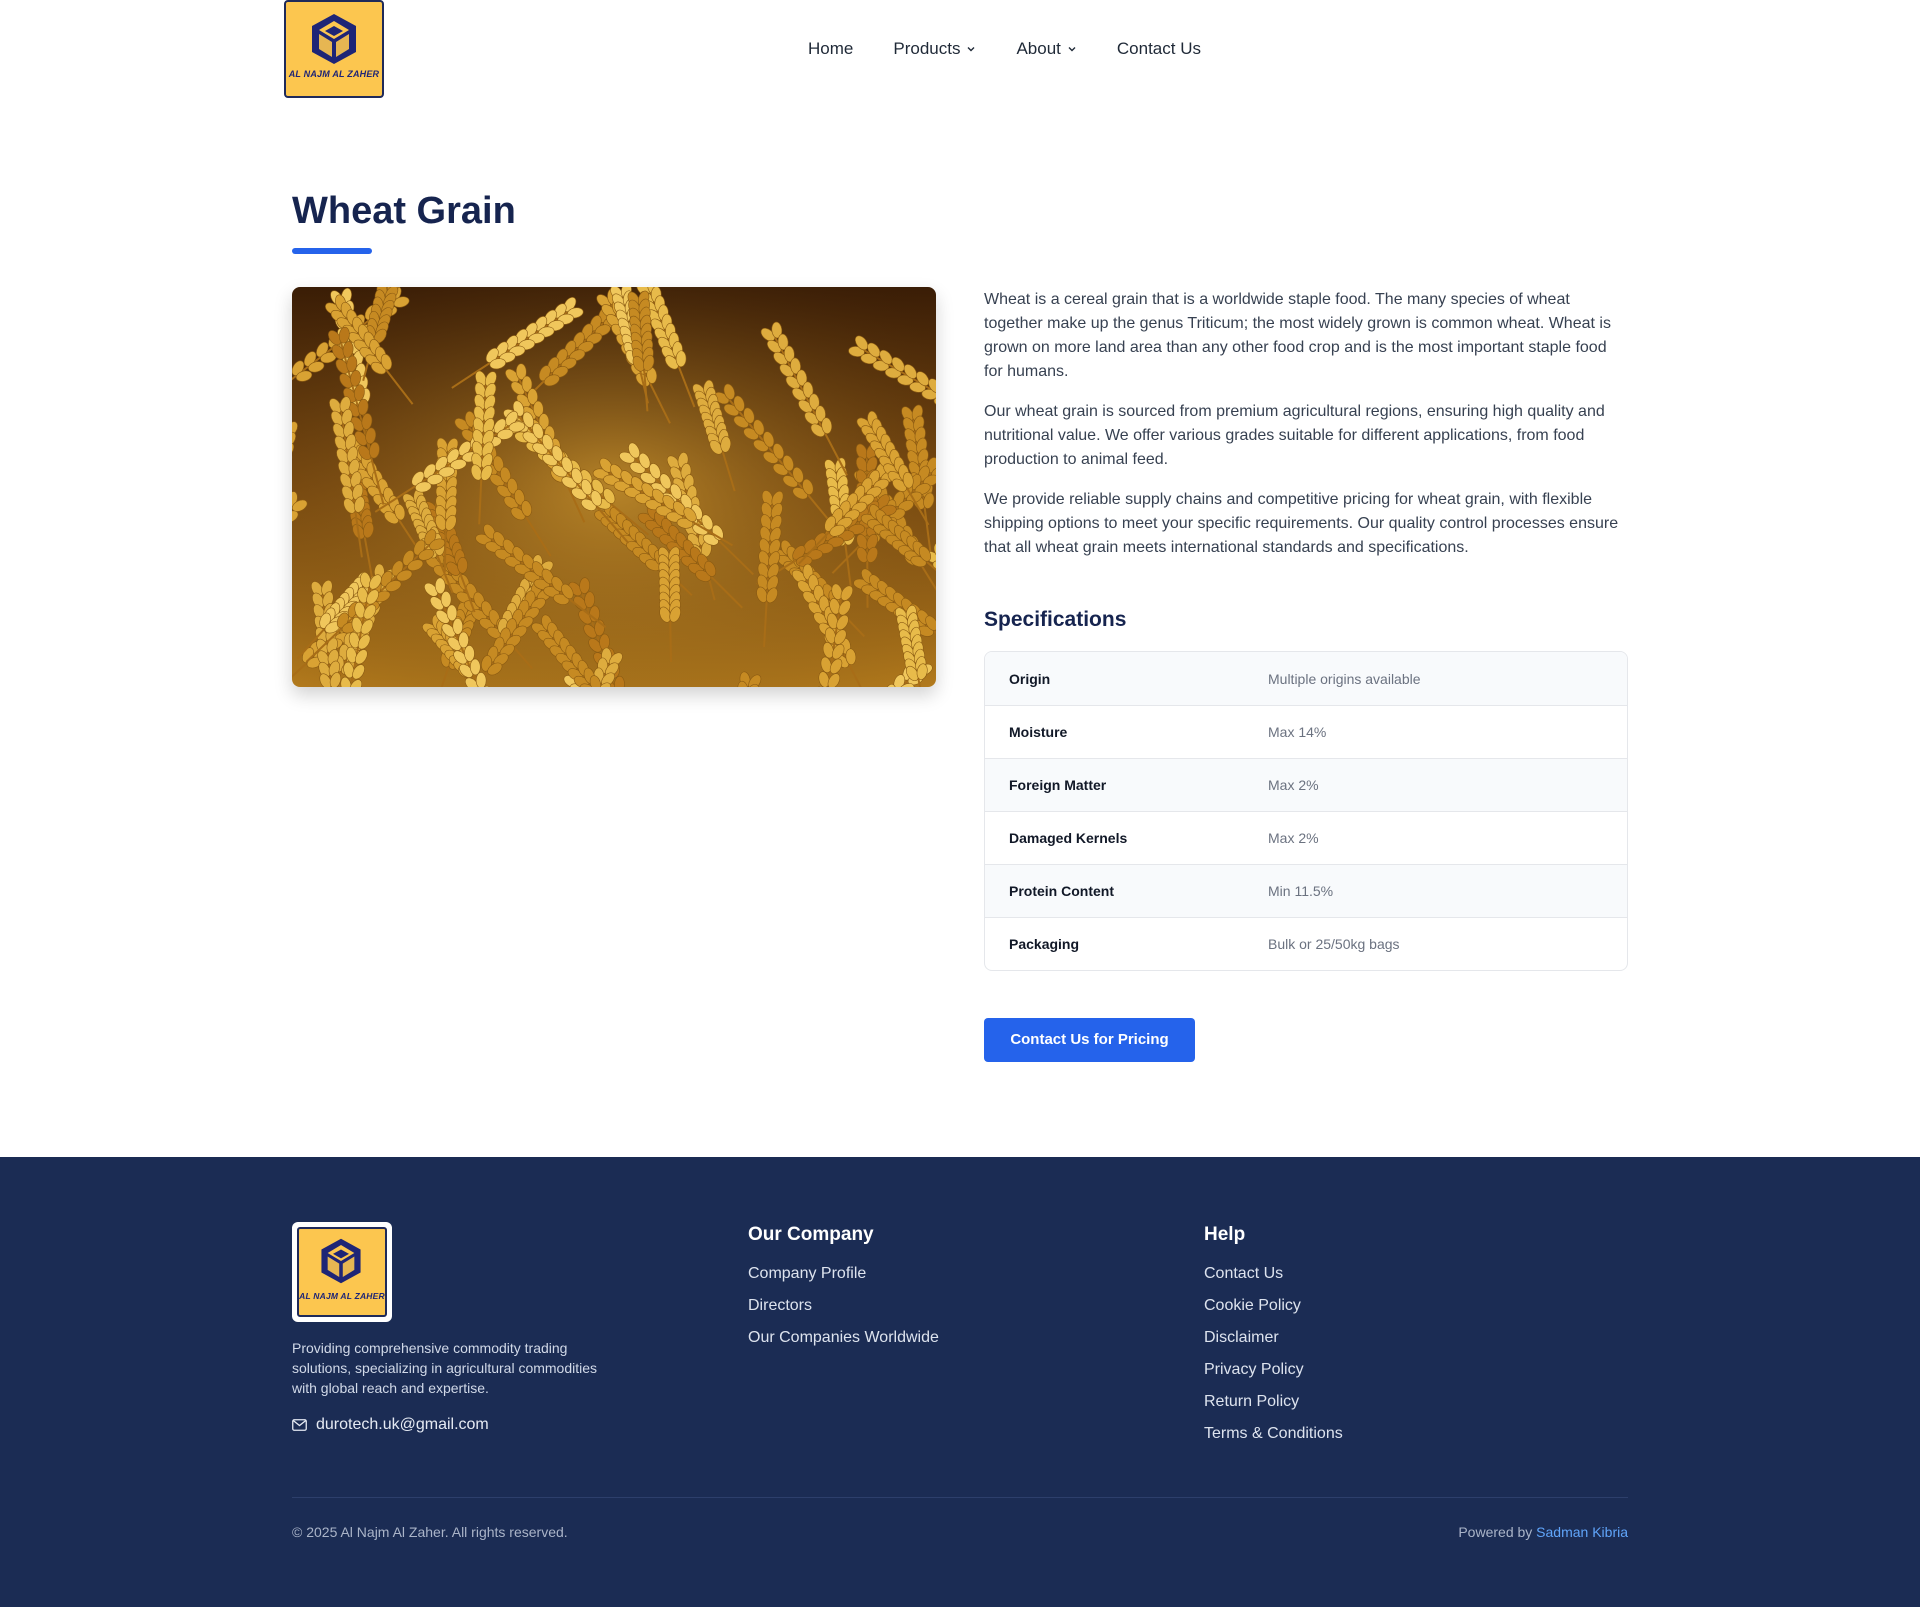  Describe the element at coordinates (1061, 891) in the screenshot. I see `spec-key: Protein Content` at that location.